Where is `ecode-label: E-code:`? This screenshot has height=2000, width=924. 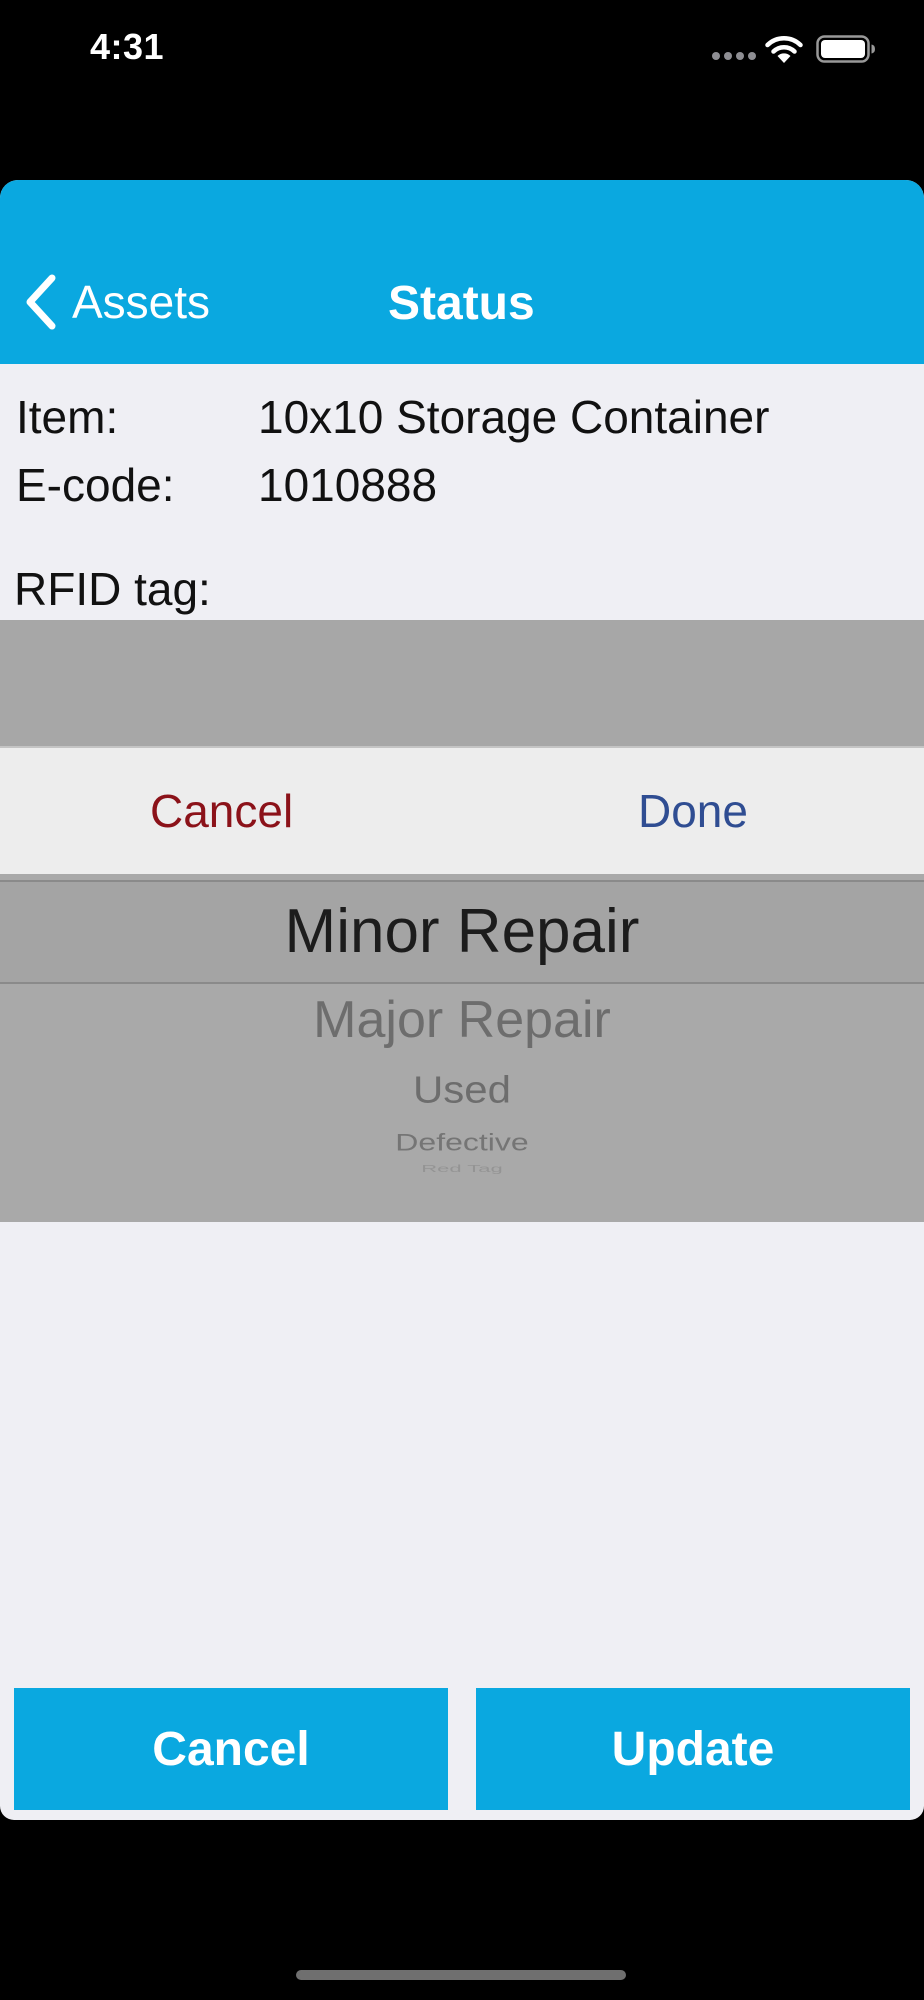 ecode-label: E-code: is located at coordinates (95, 485).